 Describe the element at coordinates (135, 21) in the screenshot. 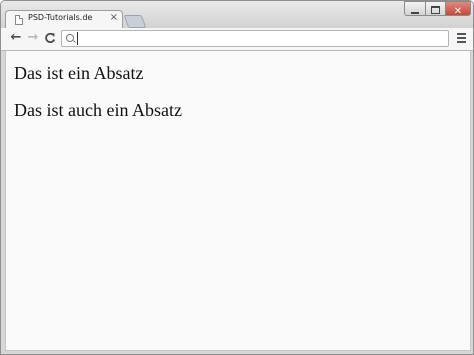

I see `new-tab-button` at that location.